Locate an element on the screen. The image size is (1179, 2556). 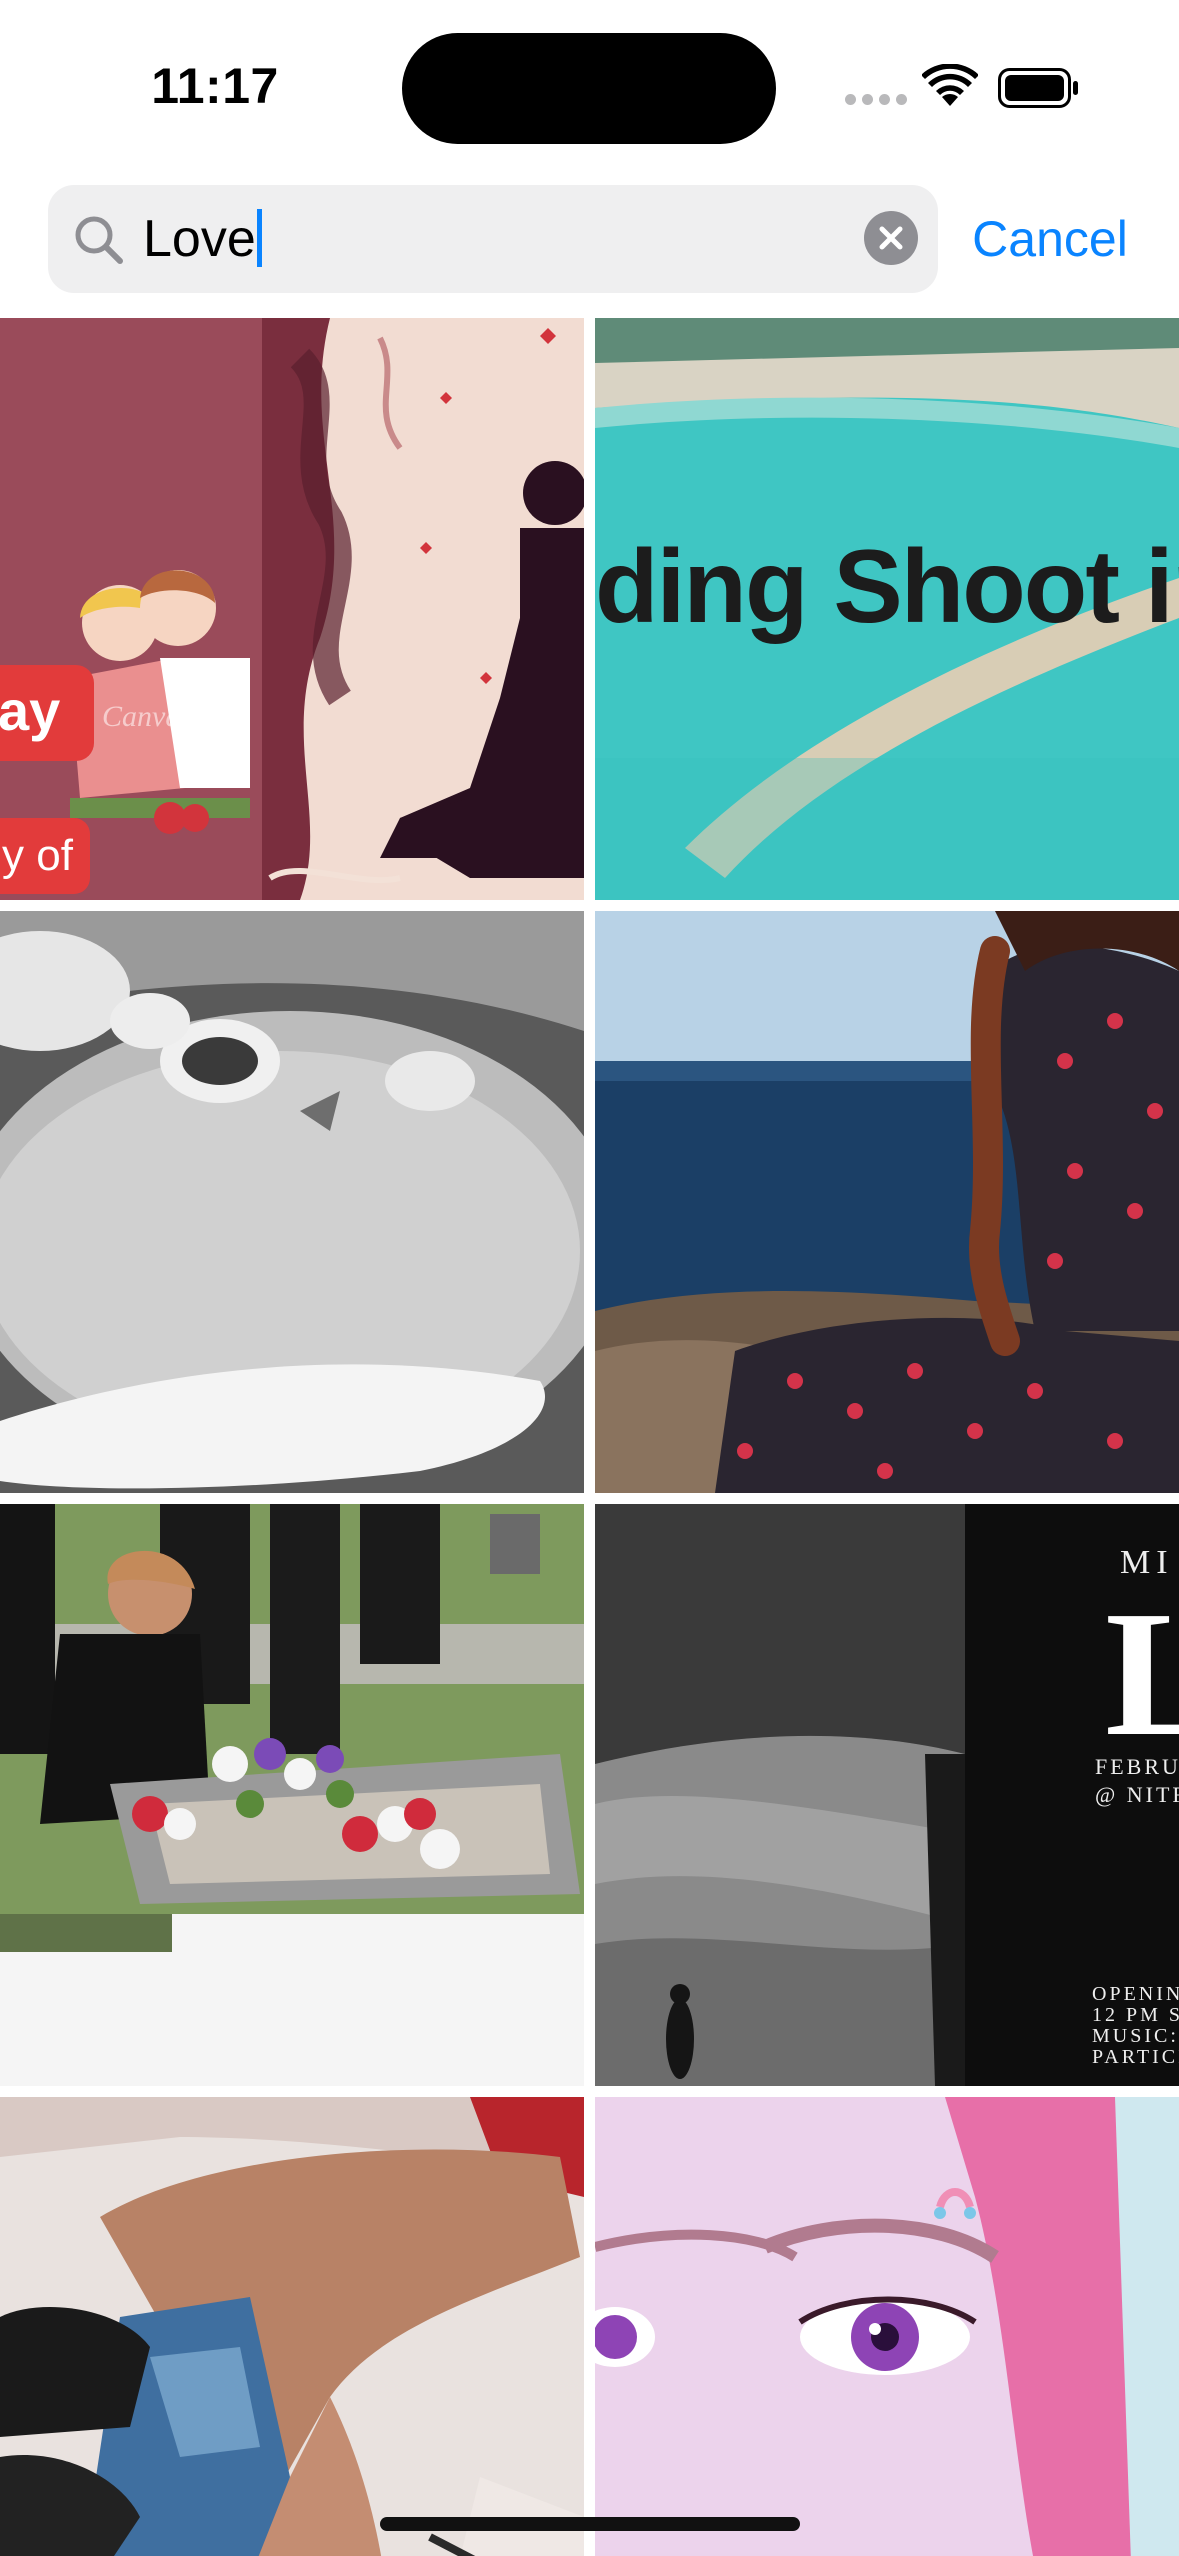
search-icon is located at coordinates (99, 240).